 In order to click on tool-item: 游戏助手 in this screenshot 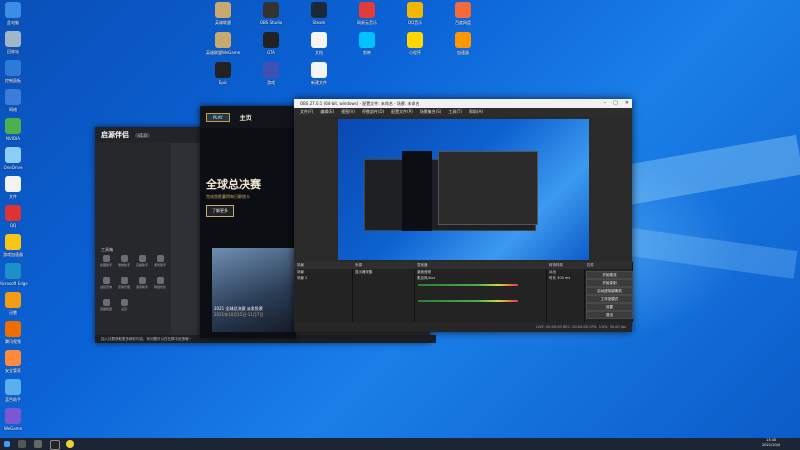, I will do `click(160, 261)`.